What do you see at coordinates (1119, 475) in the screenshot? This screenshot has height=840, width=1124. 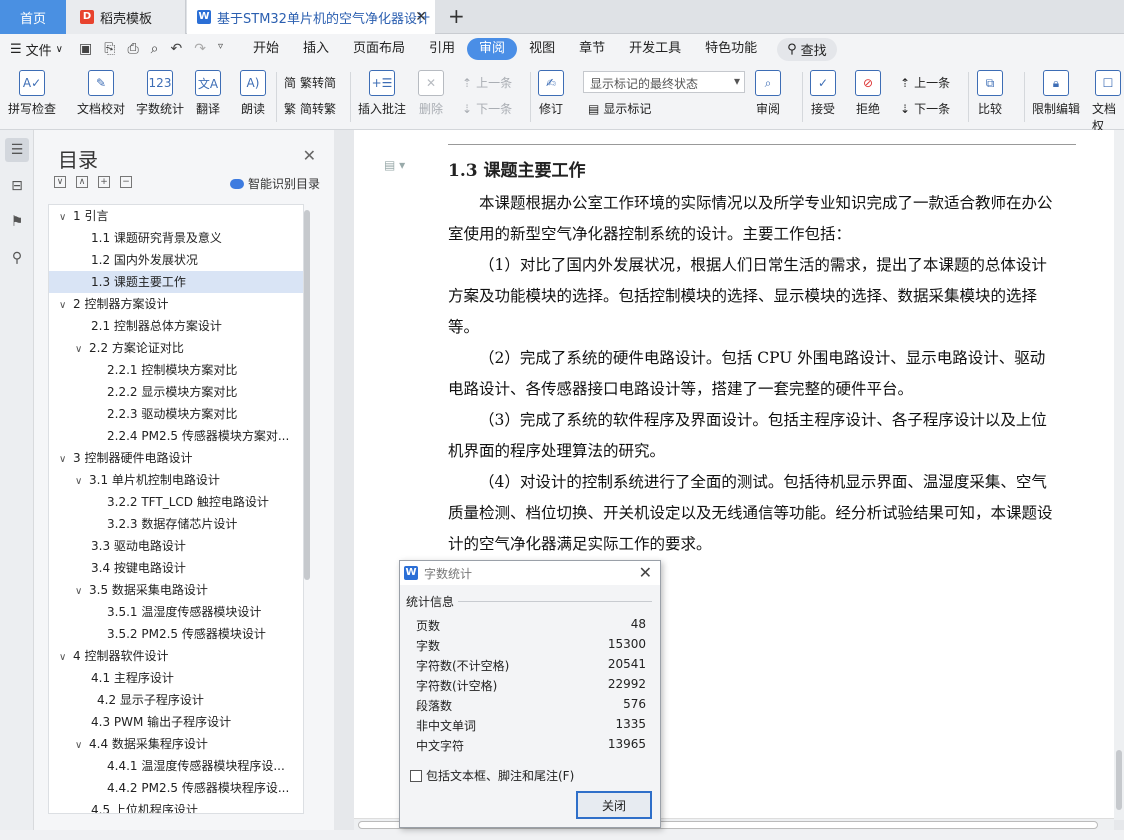 I see `vertical-scrollbar` at bounding box center [1119, 475].